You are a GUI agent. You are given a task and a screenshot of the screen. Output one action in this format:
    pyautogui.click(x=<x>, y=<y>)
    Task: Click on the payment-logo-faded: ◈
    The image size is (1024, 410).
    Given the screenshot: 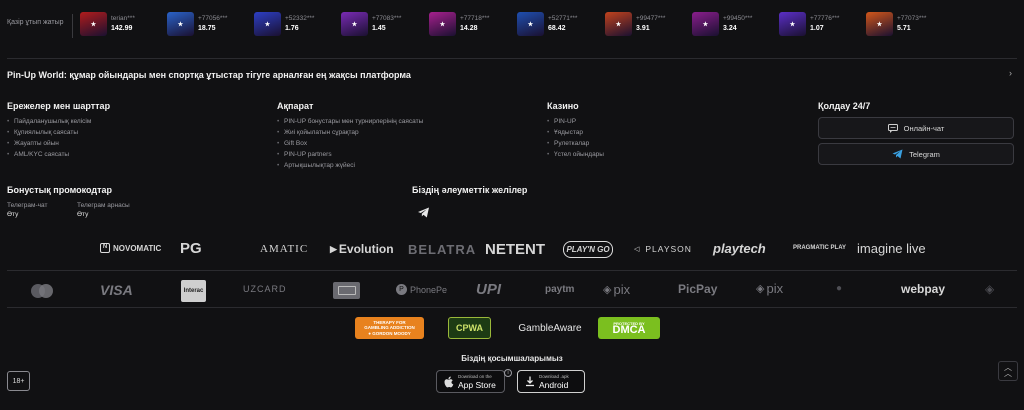 What is the action you would take?
    pyautogui.click(x=989, y=289)
    